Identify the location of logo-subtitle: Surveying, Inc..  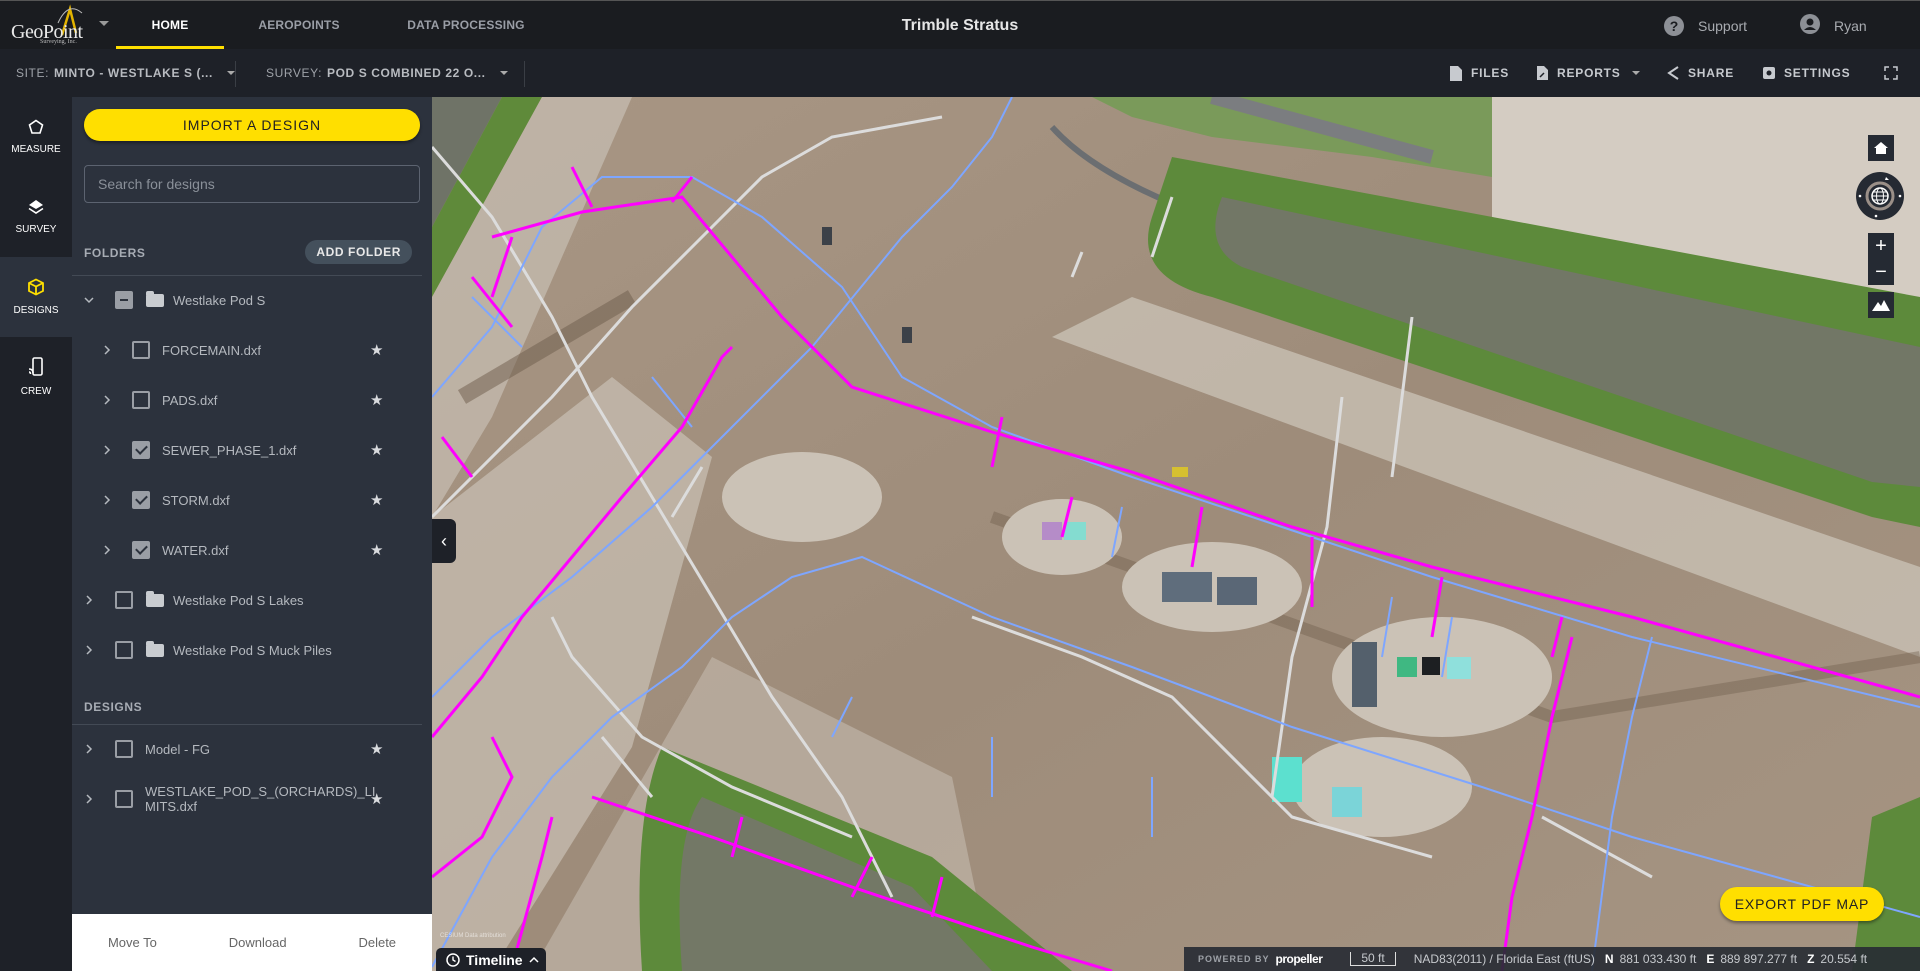
(58, 42).